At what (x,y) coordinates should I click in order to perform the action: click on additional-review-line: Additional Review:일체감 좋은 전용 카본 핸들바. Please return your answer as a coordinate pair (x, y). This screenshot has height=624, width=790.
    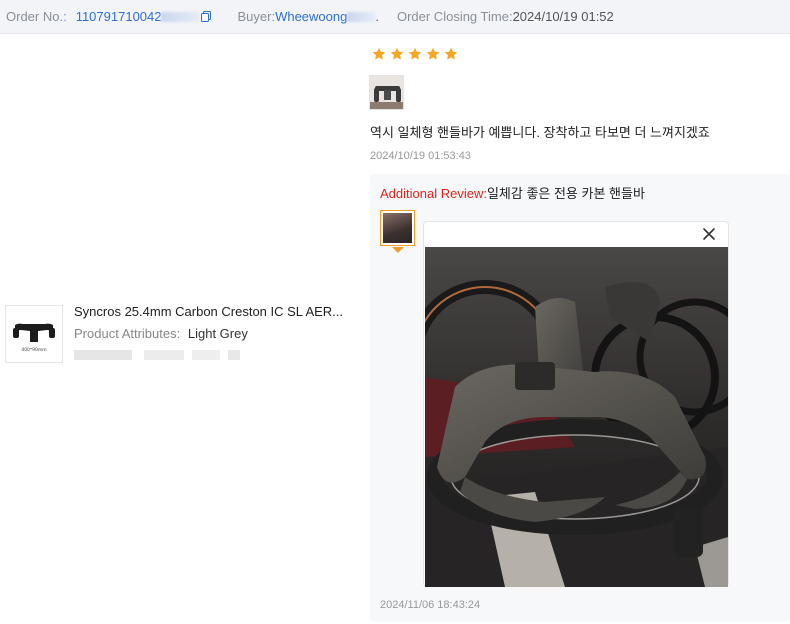
    Looking at the image, I should click on (512, 192).